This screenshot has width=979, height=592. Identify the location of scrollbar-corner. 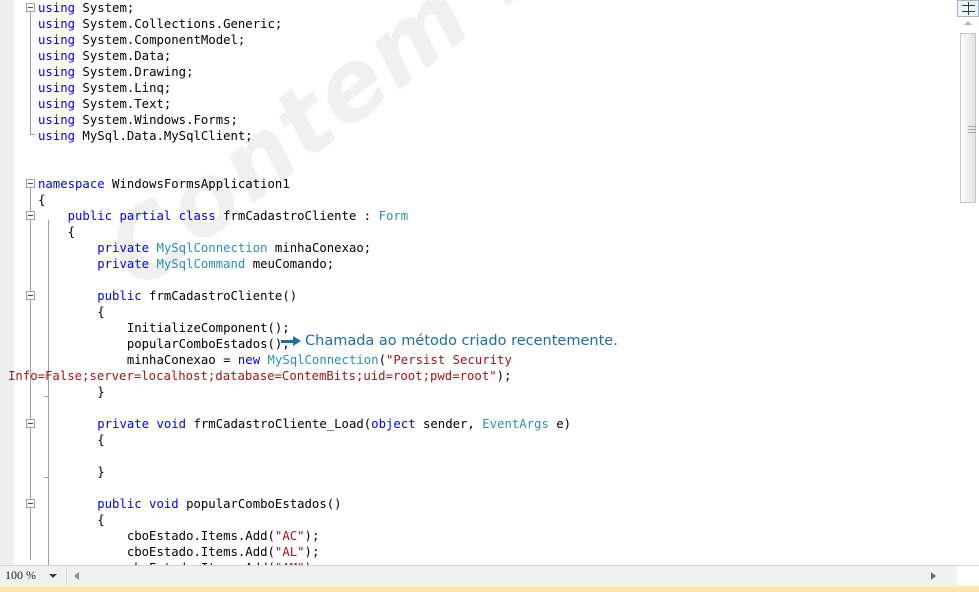
(968, 575).